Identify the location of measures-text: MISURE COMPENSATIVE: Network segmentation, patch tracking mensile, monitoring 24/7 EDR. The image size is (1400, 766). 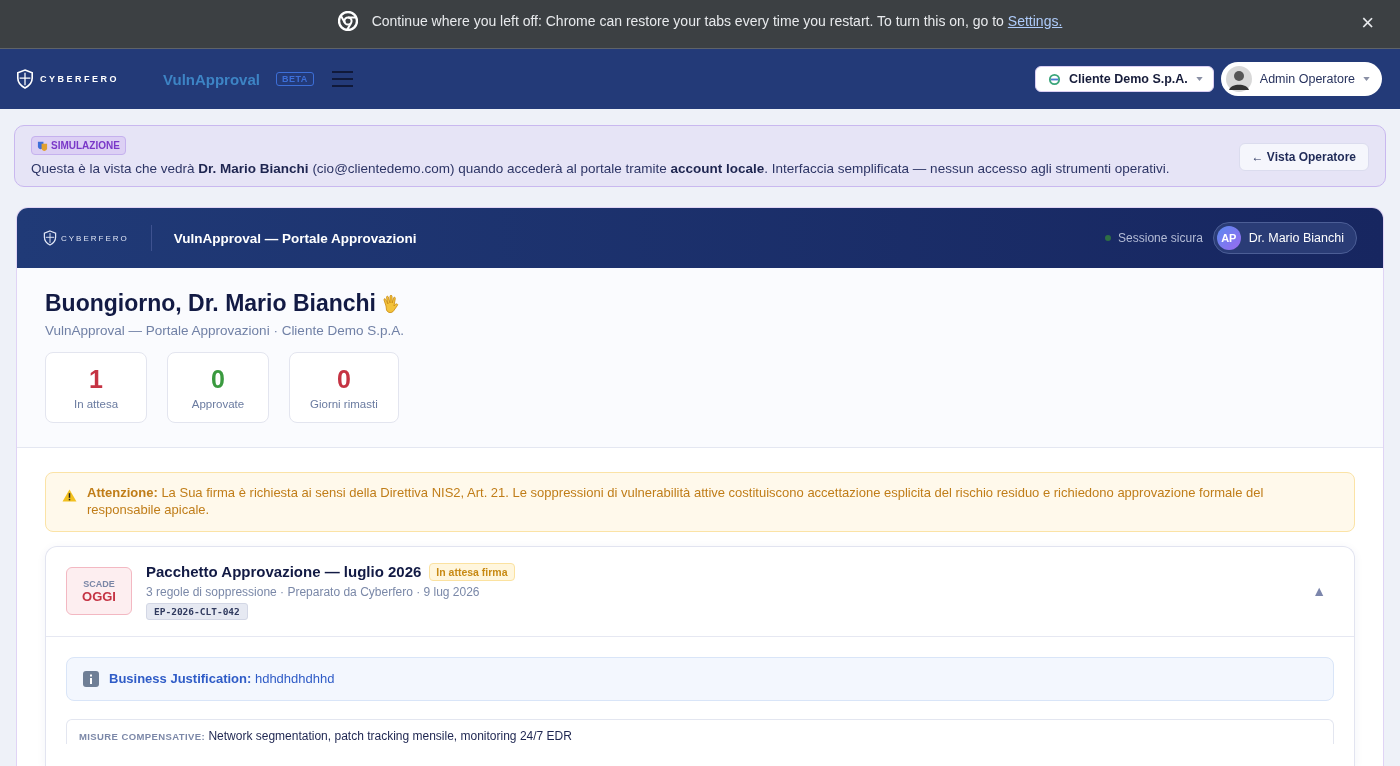
(325, 735).